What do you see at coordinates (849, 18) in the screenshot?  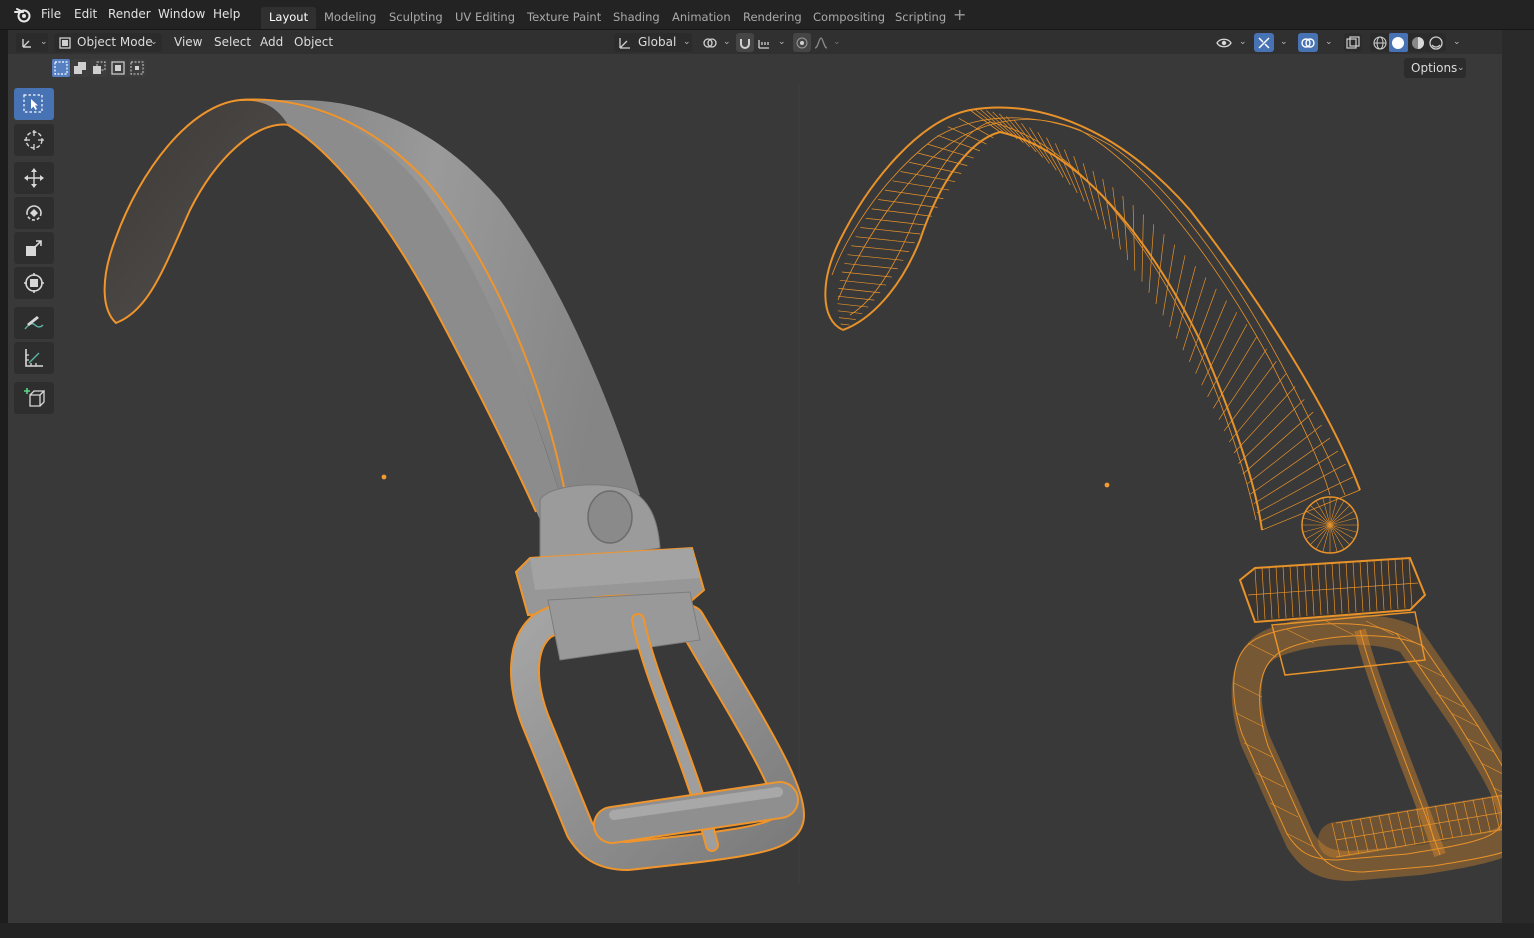 I see `tab-compositing: Compositing` at bounding box center [849, 18].